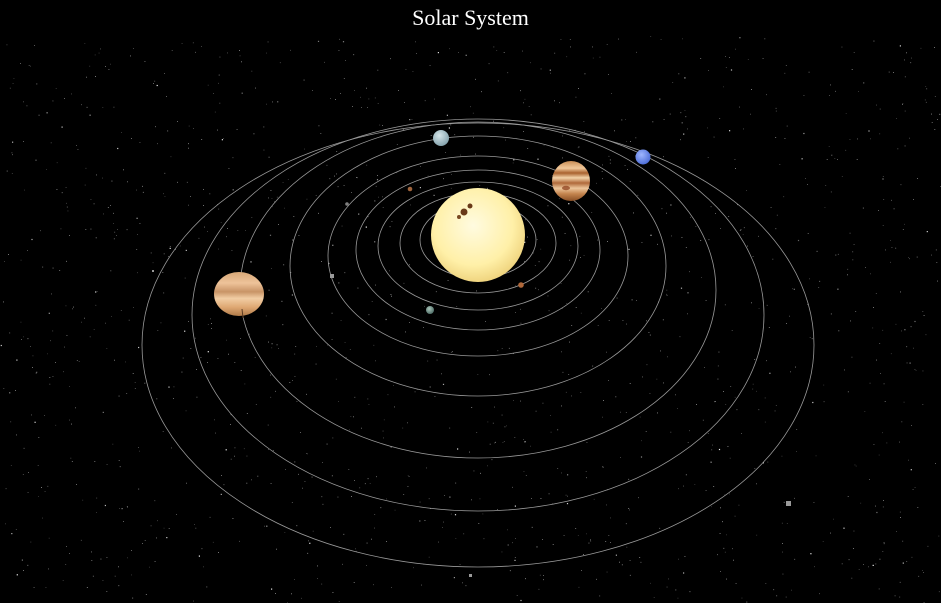  Describe the element at coordinates (470, 17) in the screenshot. I see `page-title: Solar System` at that location.